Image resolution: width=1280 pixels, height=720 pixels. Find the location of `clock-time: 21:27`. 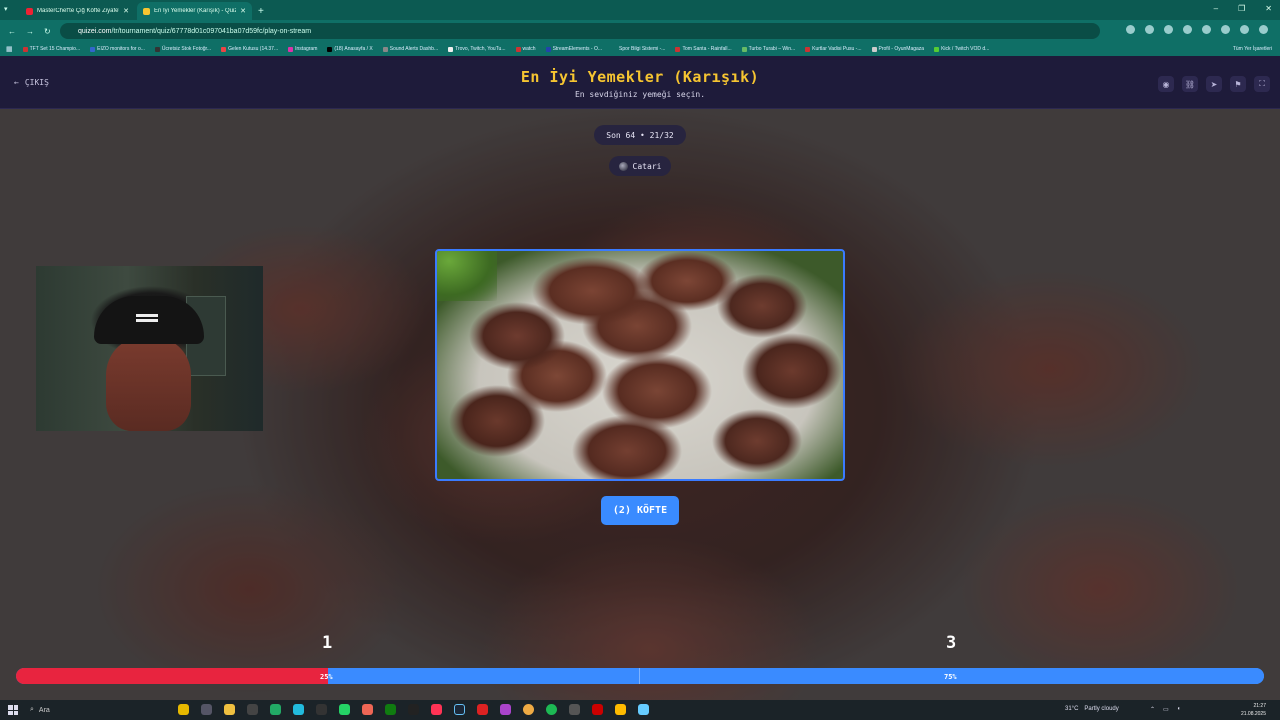

clock-time: 21:27 is located at coordinates (1259, 706).